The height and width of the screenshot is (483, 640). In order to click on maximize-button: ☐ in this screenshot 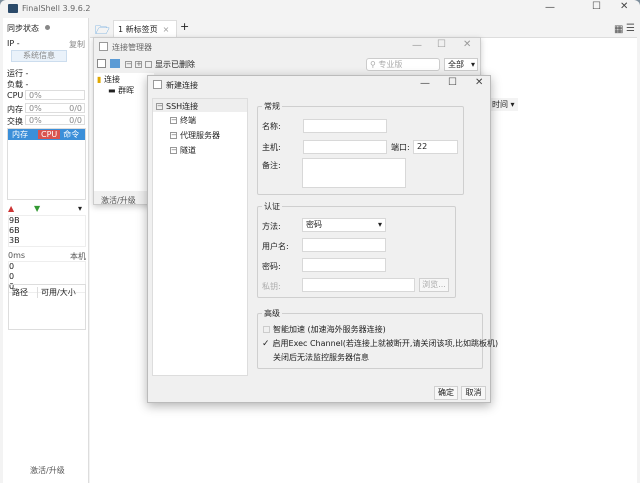, I will do `click(596, 6)`.